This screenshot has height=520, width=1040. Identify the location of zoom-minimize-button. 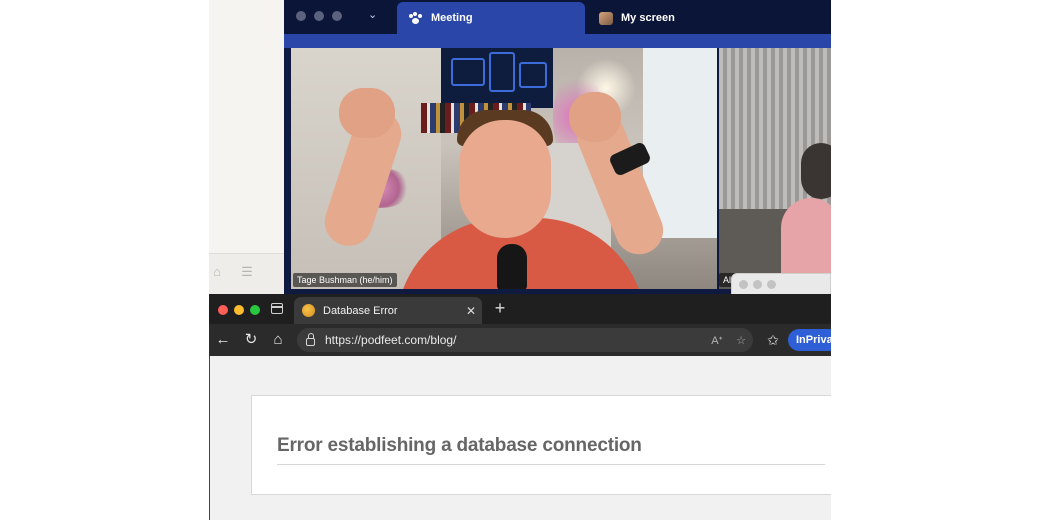
(319, 16).